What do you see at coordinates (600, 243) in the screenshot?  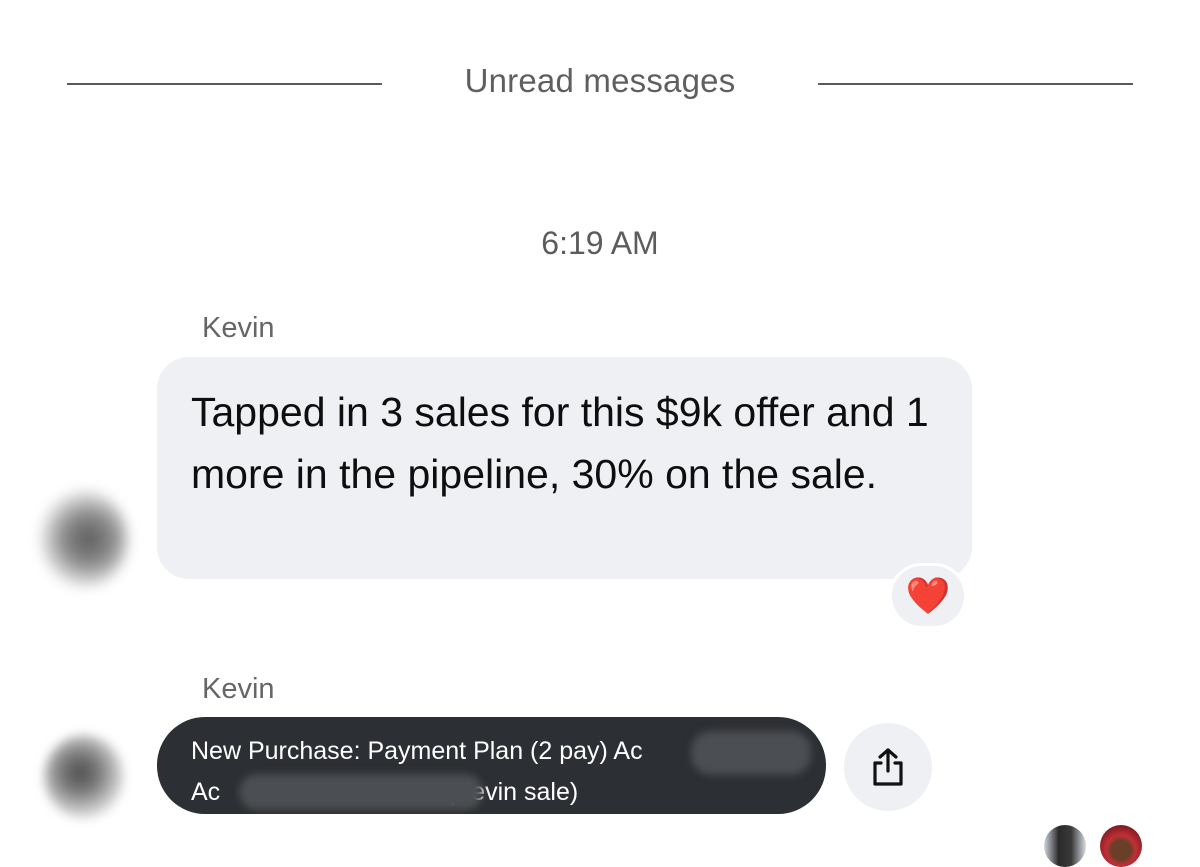 I see `message-timestamp: 6:19 AM` at bounding box center [600, 243].